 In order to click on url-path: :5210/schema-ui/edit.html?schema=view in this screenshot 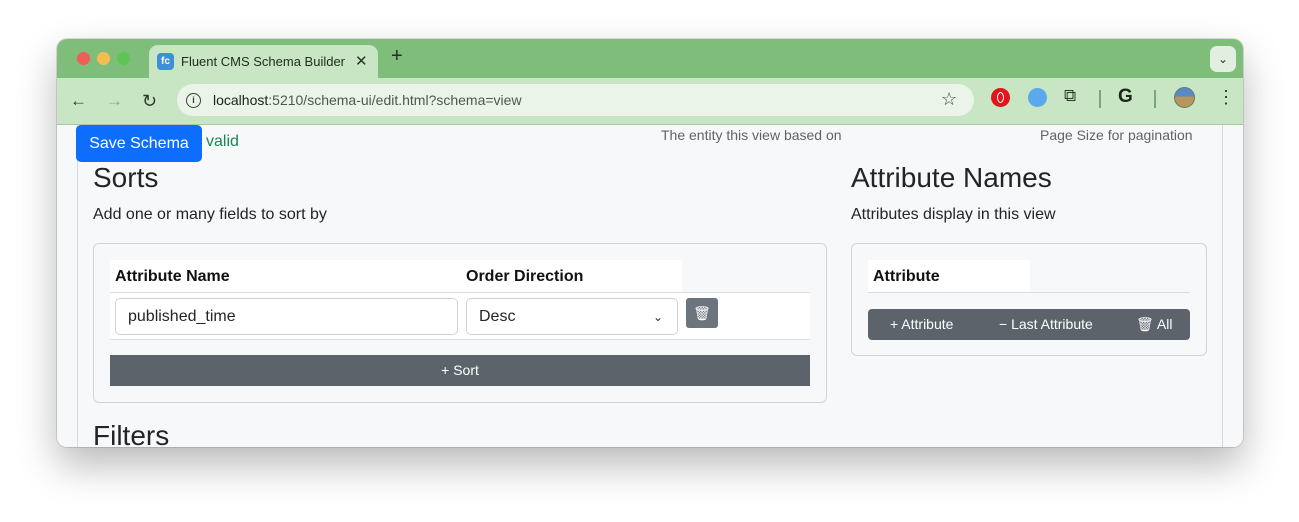, I will do `click(395, 100)`.